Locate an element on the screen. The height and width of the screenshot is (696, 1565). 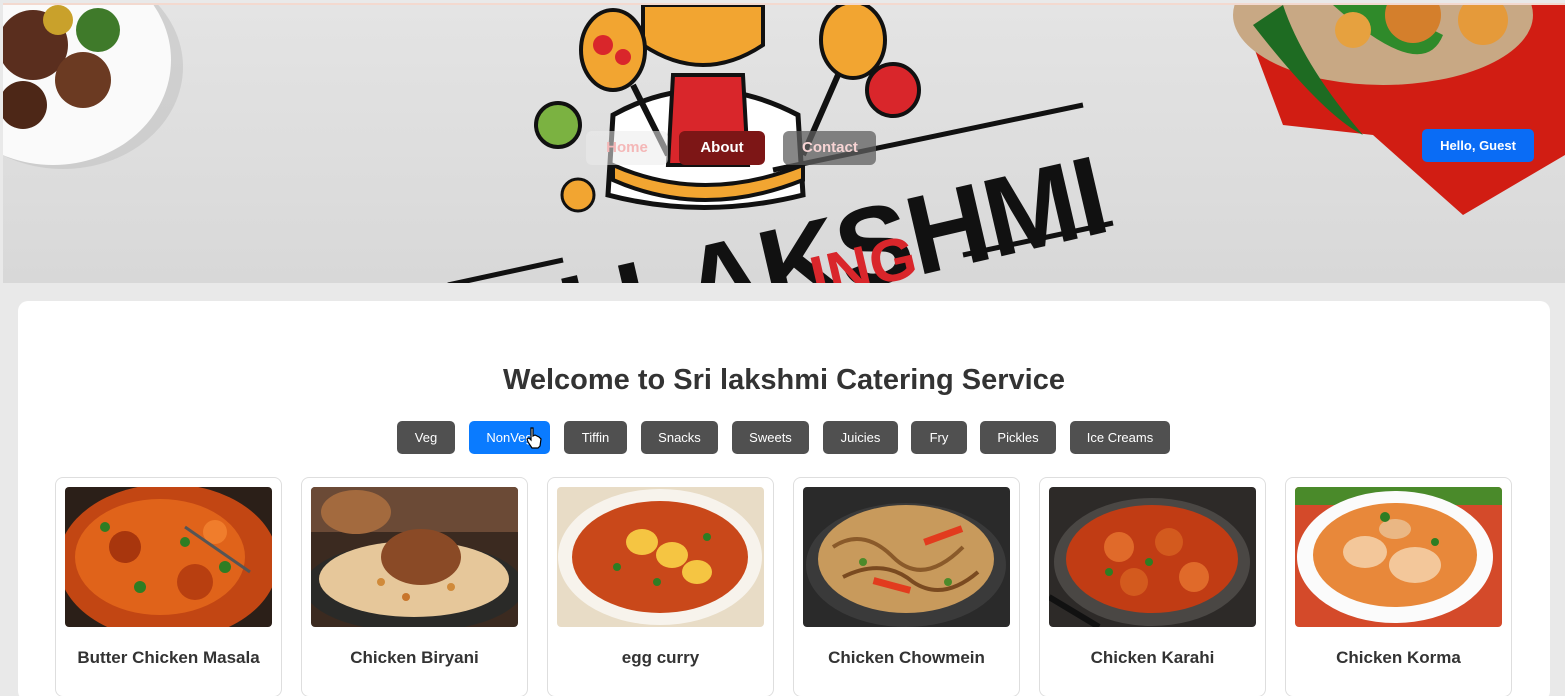
nav-home-button: Home is located at coordinates (627, 148).